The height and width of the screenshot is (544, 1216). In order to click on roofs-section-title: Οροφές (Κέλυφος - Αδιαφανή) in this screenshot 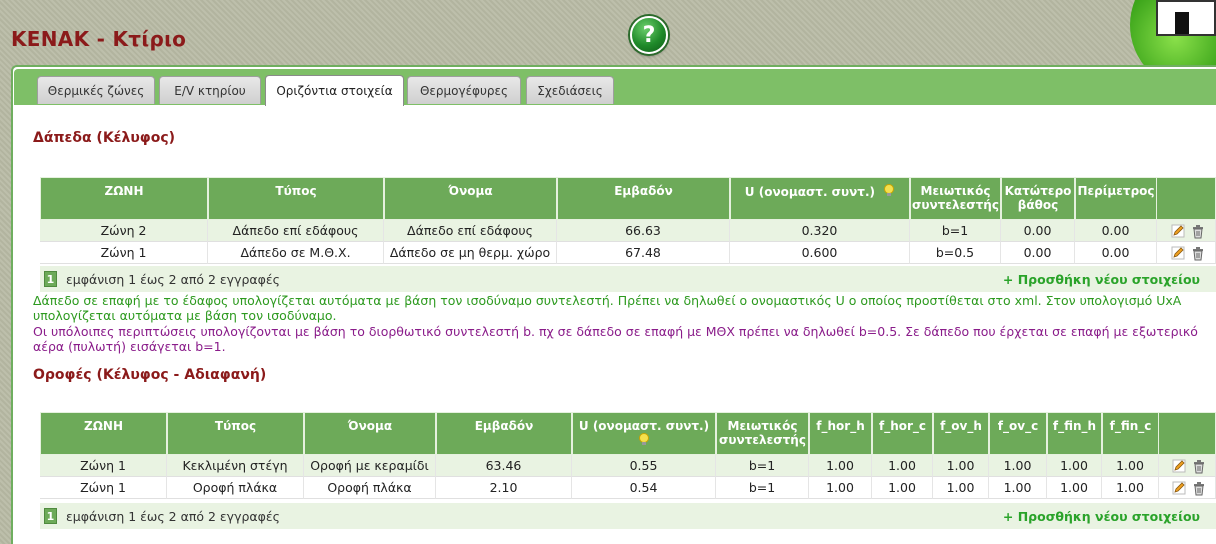, I will do `click(150, 375)`.